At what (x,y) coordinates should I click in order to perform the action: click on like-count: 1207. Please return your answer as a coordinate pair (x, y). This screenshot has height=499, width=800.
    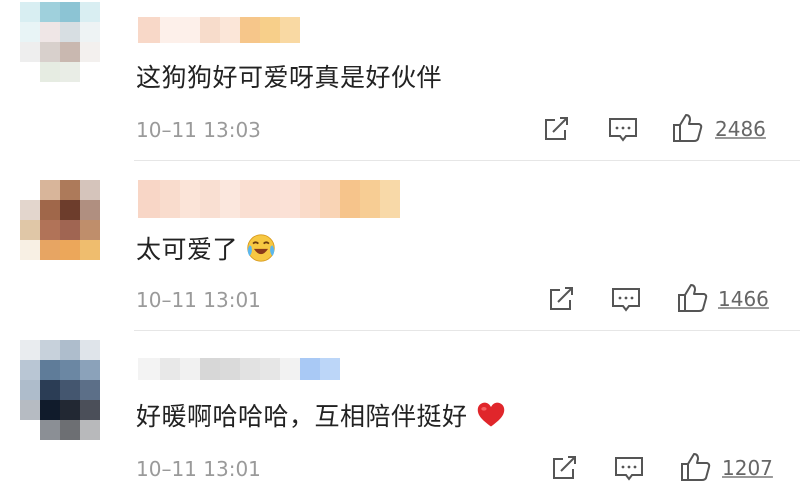
    Looking at the image, I should click on (747, 468).